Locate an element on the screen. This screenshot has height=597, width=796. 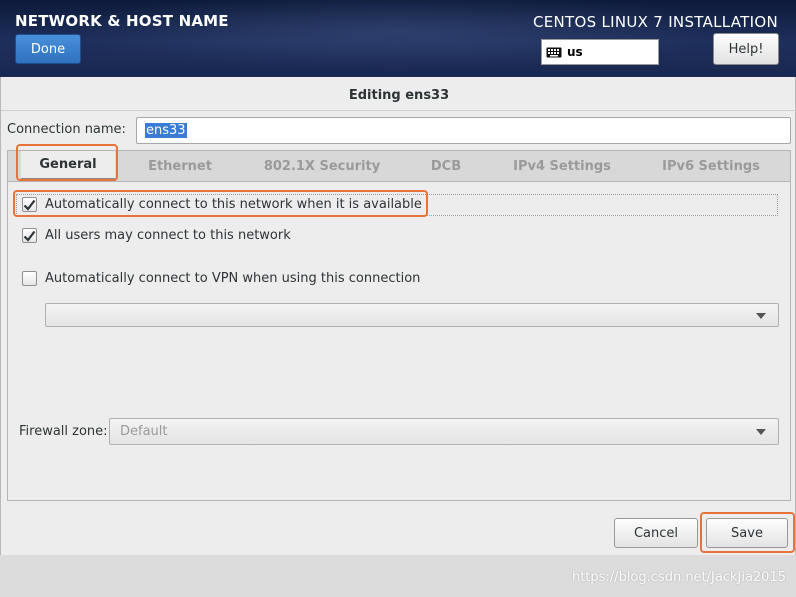
tab-ipv4-settings: IPv4 Settings is located at coordinates (562, 166).